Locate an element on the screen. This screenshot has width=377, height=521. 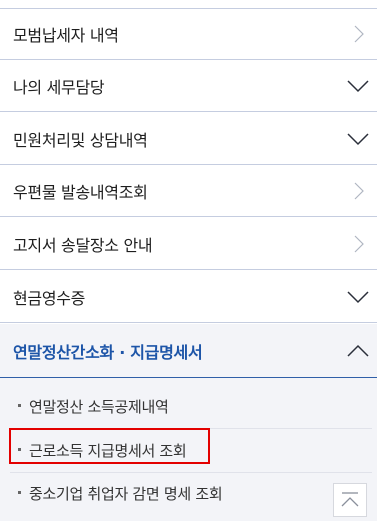
menu-item-year-end-settlement: 연말정산간소화 · 지급명세서 is located at coordinates (188, 351).